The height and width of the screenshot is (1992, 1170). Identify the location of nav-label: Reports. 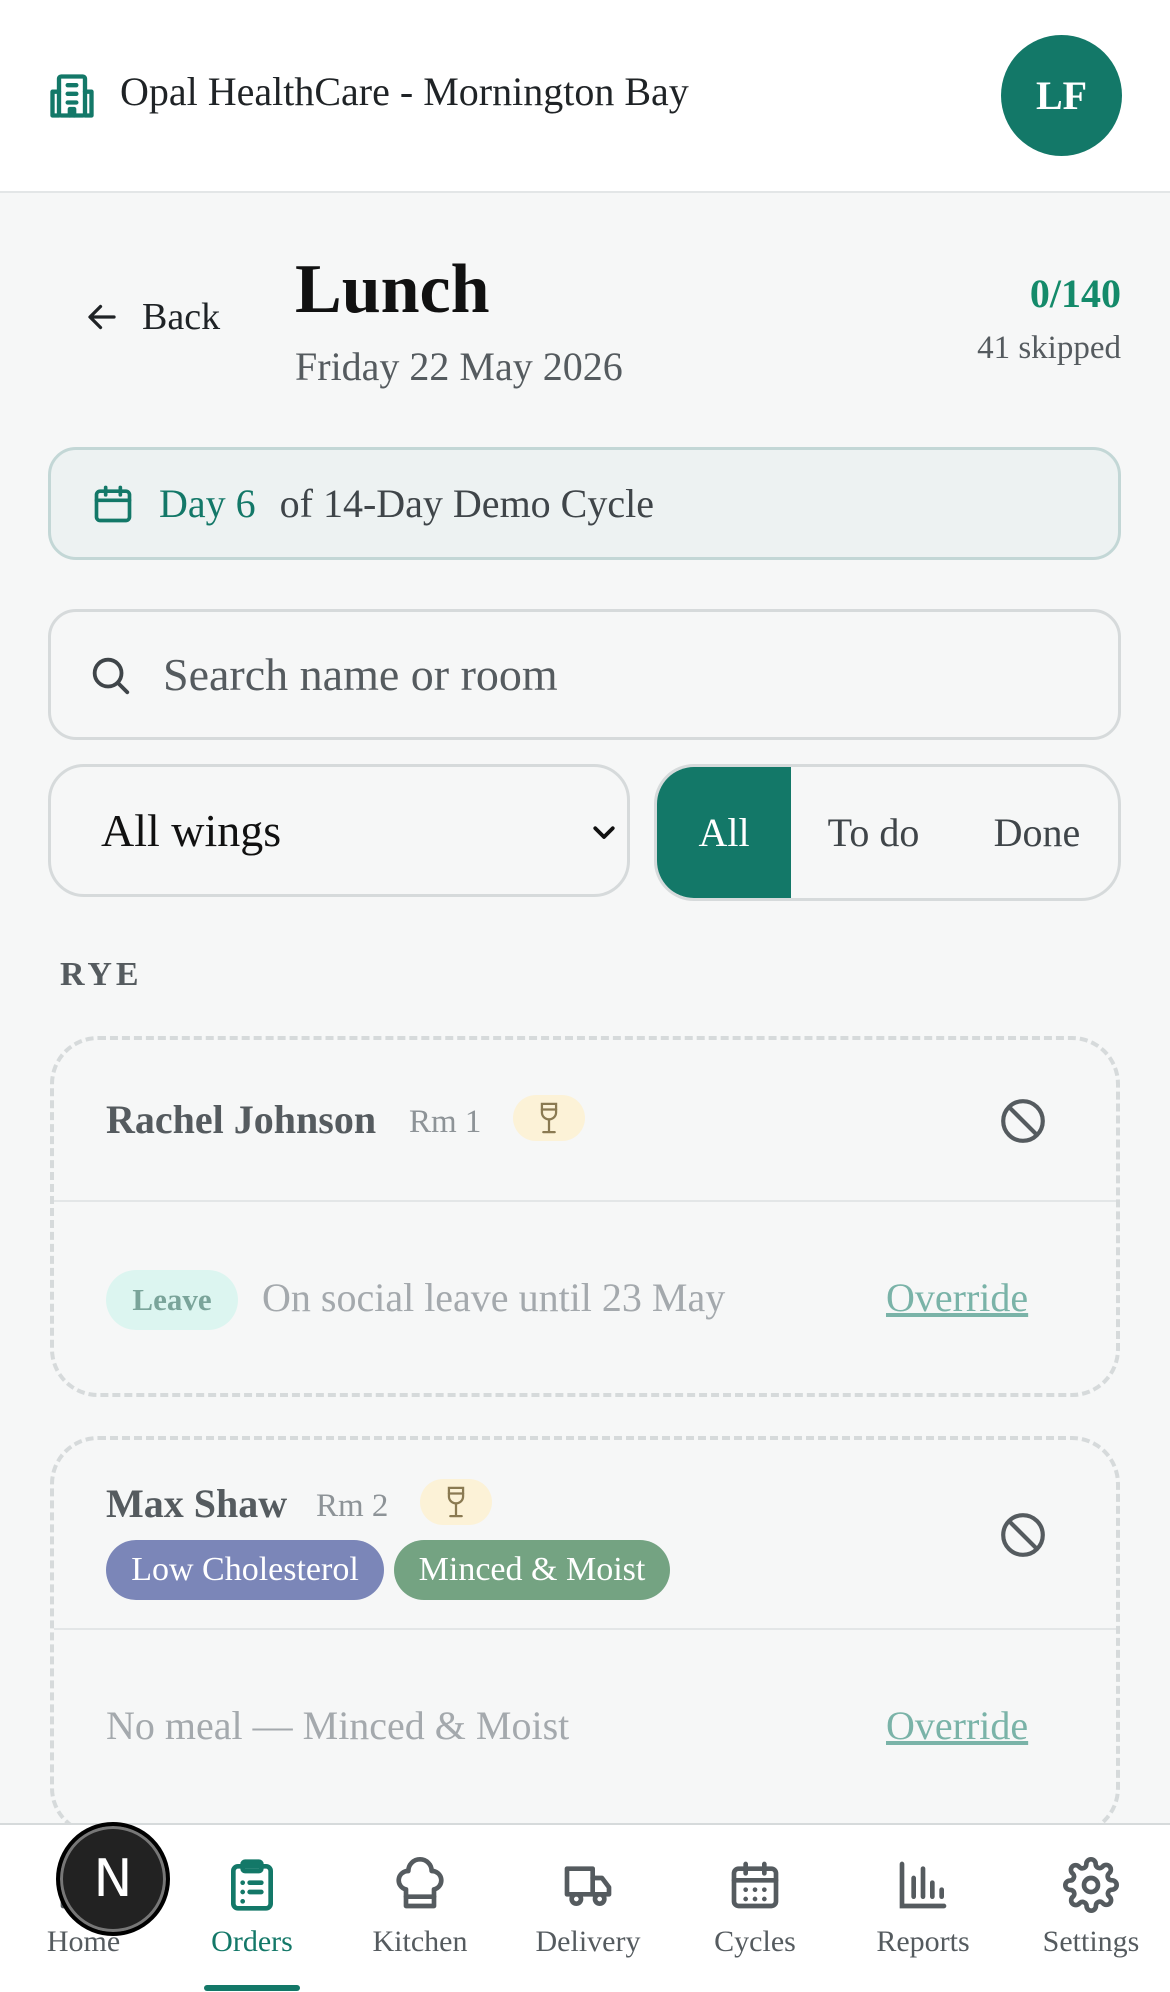
(923, 1941).